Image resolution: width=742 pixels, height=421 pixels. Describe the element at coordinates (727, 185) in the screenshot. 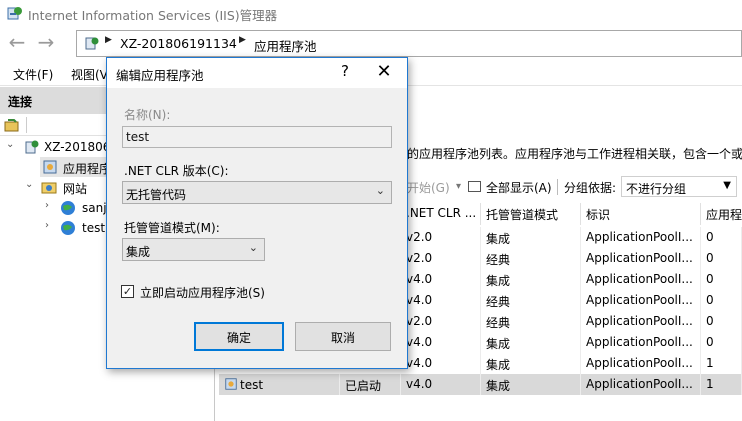

I see `dropdown-arrow-icon: ▼` at that location.